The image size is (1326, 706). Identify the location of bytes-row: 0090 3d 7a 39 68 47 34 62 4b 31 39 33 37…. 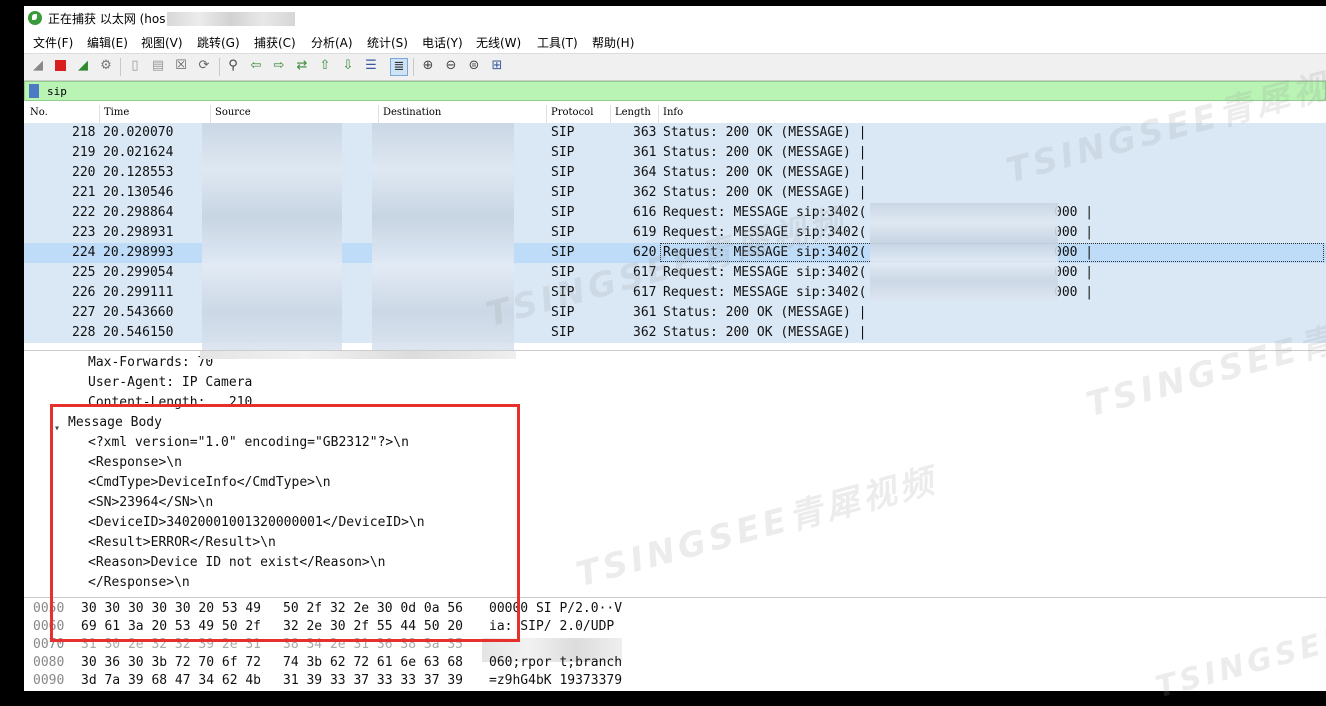
(675, 681).